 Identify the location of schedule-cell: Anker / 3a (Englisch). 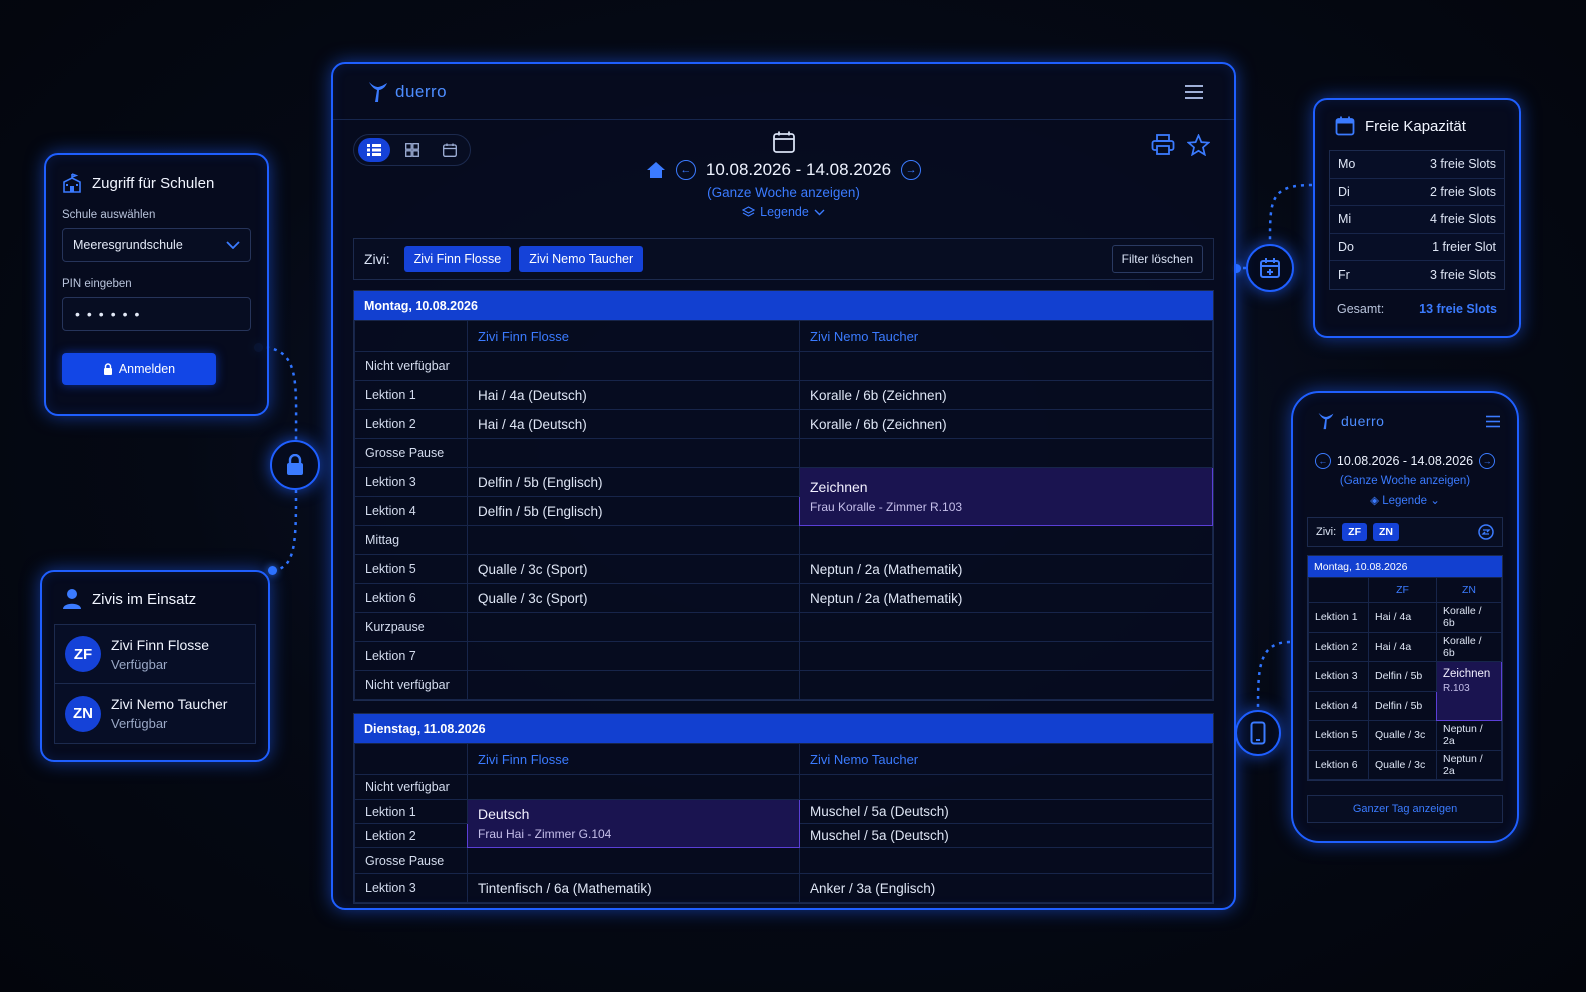
(1006, 888).